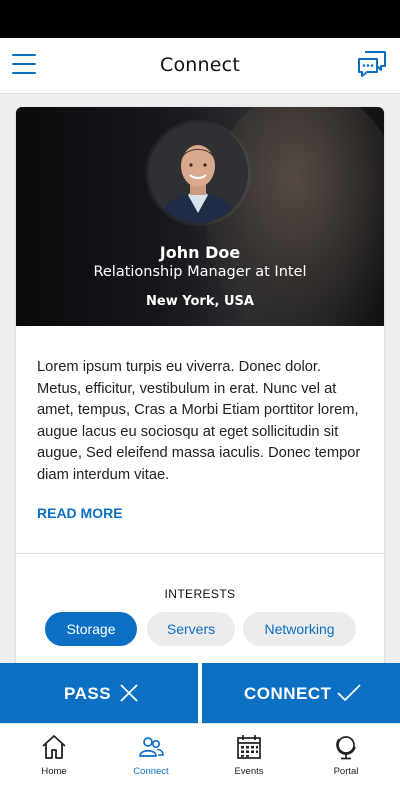 The image size is (400, 800). What do you see at coordinates (80, 513) in the screenshot?
I see `read-more-link: READ MORE` at bounding box center [80, 513].